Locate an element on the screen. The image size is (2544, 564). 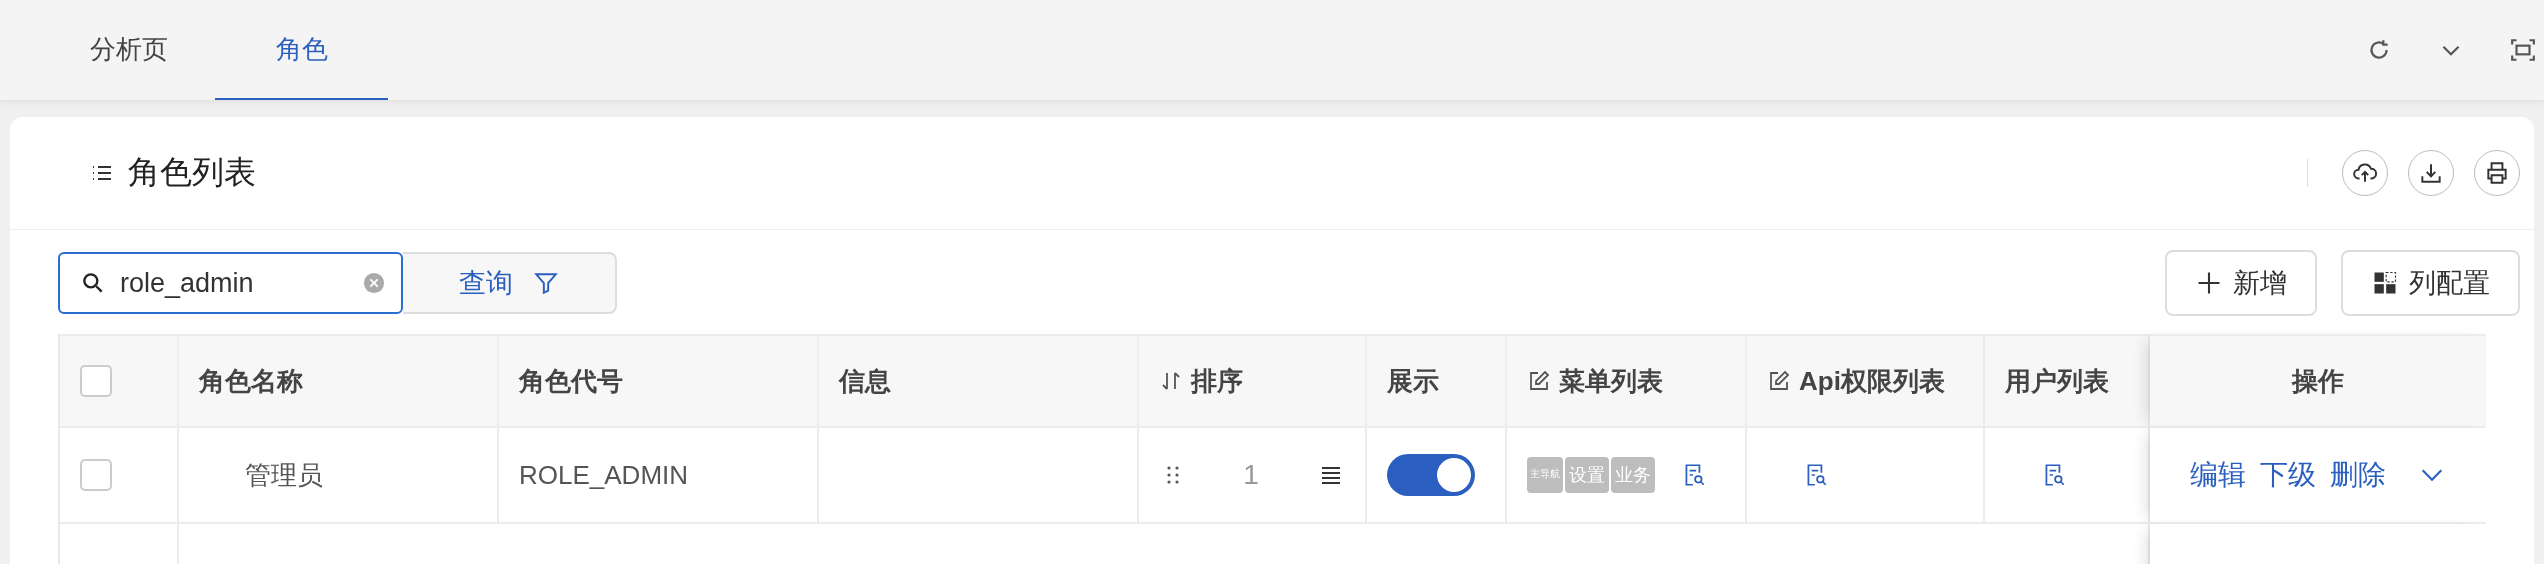
column-header: 展示 is located at coordinates (1413, 381).